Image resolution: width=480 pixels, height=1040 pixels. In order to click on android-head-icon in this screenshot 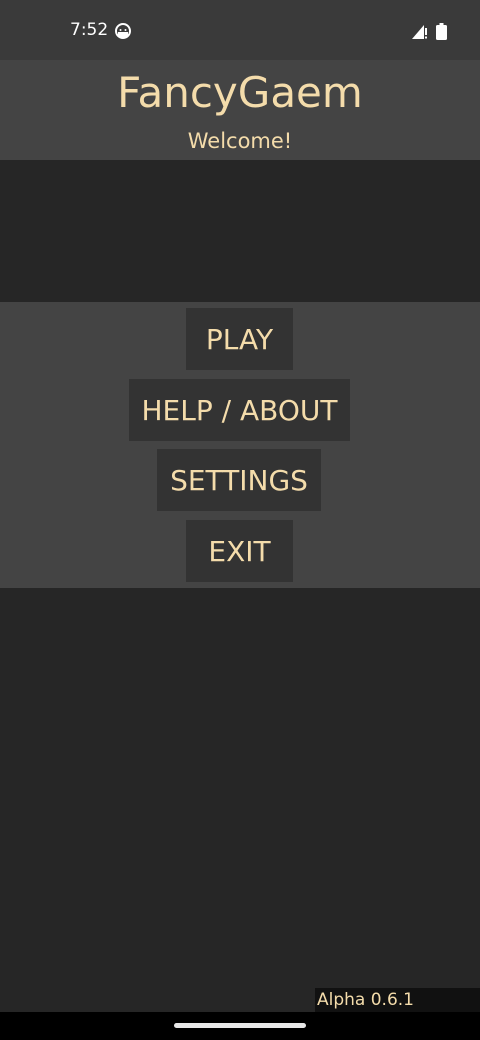, I will do `click(123, 31)`.